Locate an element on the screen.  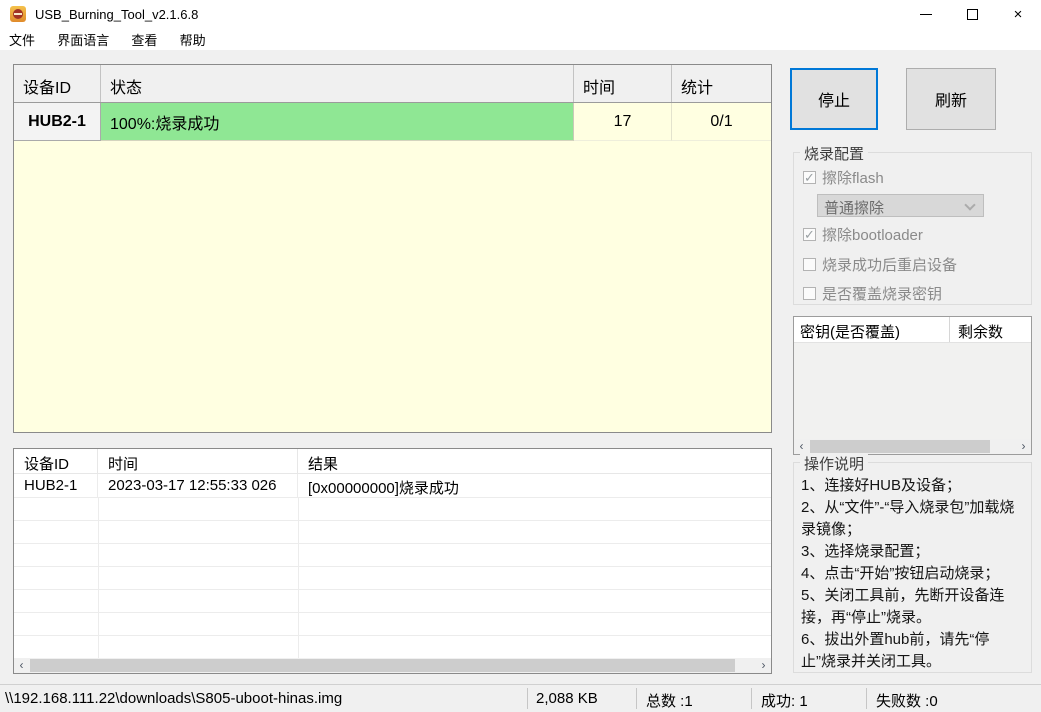
app-icon-core is located at coordinates (18, 14).